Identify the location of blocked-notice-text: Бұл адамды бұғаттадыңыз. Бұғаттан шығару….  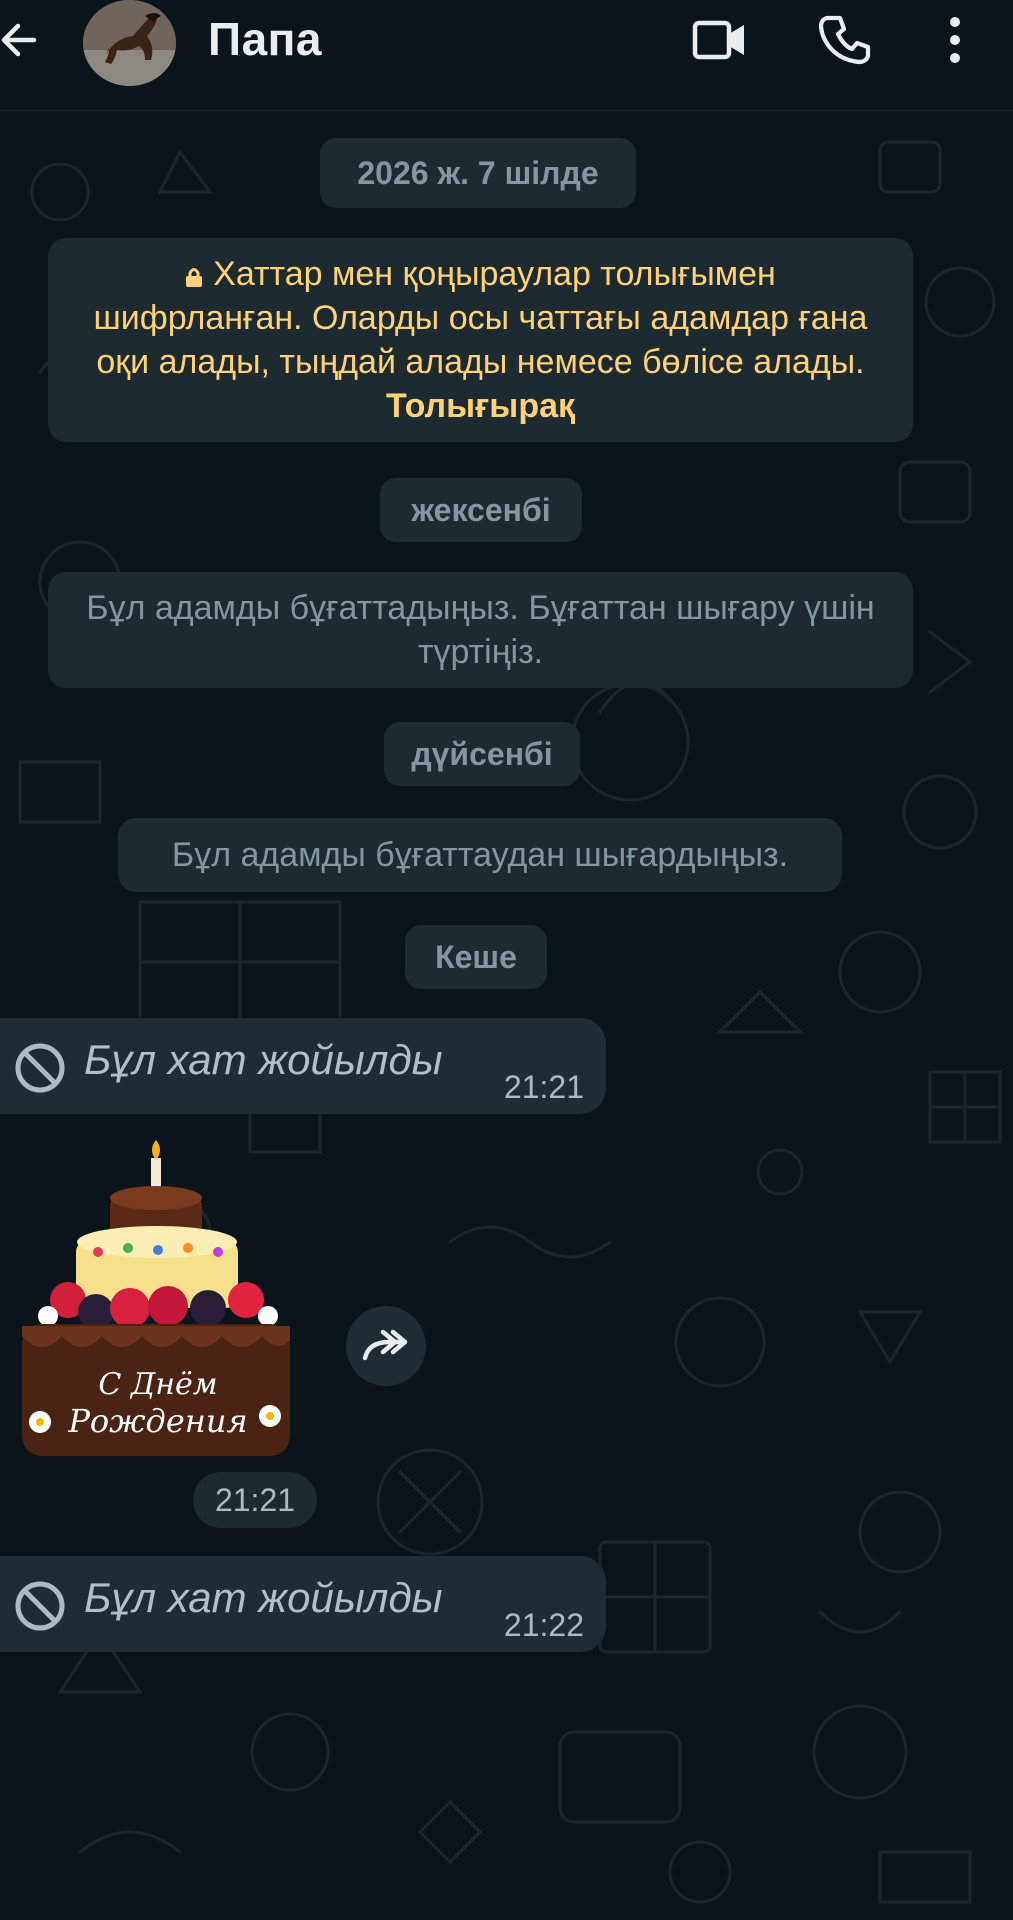
(480, 630).